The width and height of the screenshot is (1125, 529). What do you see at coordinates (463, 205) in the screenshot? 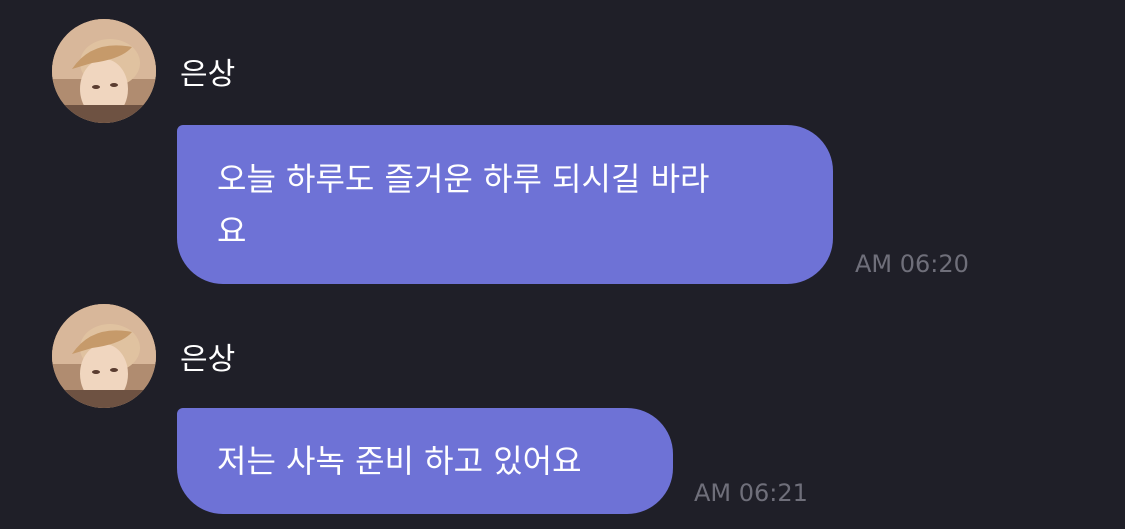
I see `message-text: 오늘 하루도 즐거운 하루 되시길 바라 요` at bounding box center [463, 205].